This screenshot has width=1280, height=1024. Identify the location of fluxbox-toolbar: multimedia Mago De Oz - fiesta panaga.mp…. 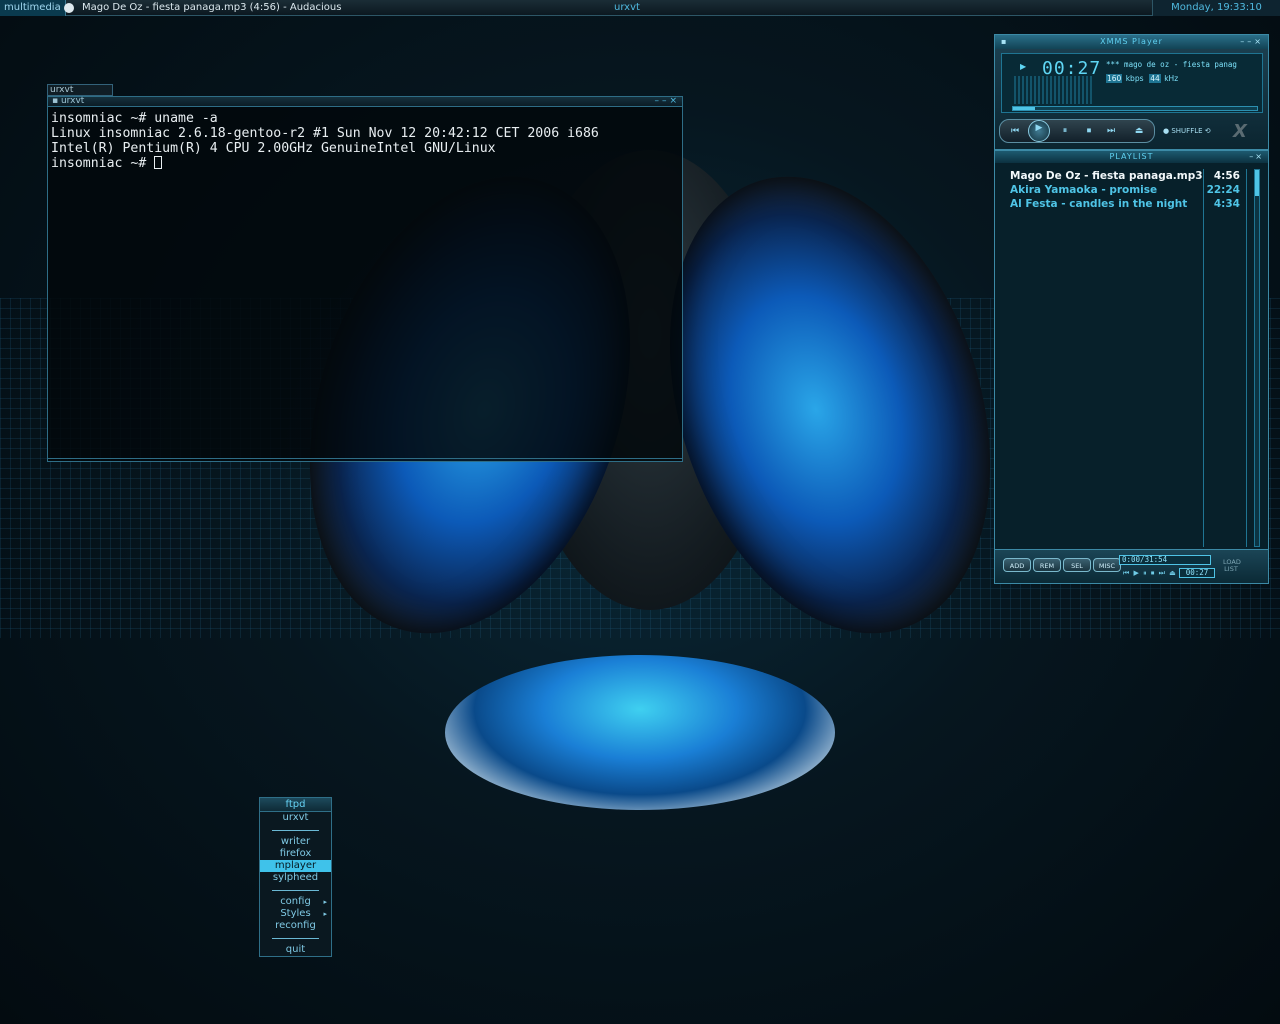
(640, 8).